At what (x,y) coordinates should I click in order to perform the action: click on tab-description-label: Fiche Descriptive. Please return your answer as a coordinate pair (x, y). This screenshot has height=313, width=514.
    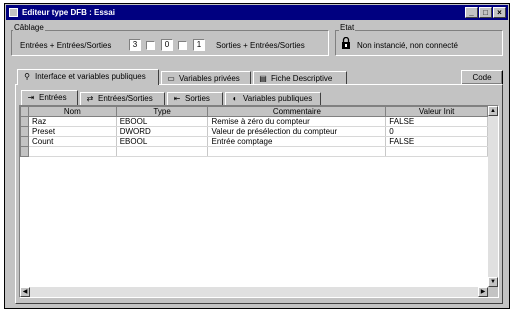
    Looking at the image, I should click on (302, 78).